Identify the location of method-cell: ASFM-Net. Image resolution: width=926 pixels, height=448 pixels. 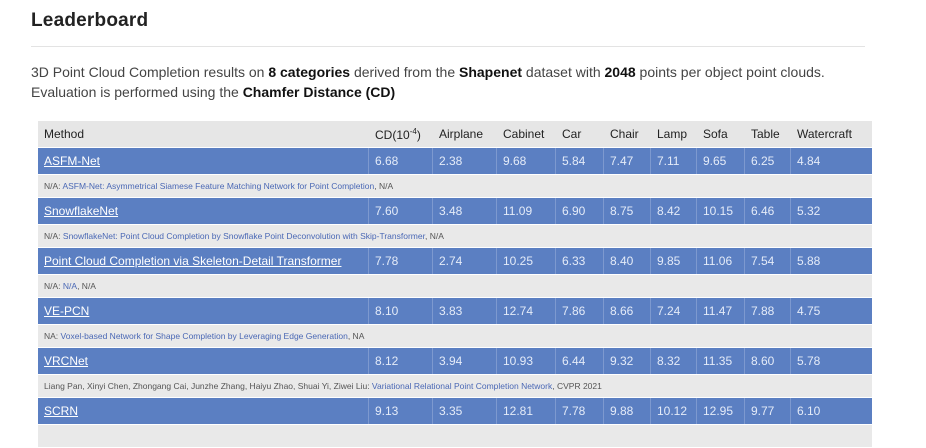
(203, 161).